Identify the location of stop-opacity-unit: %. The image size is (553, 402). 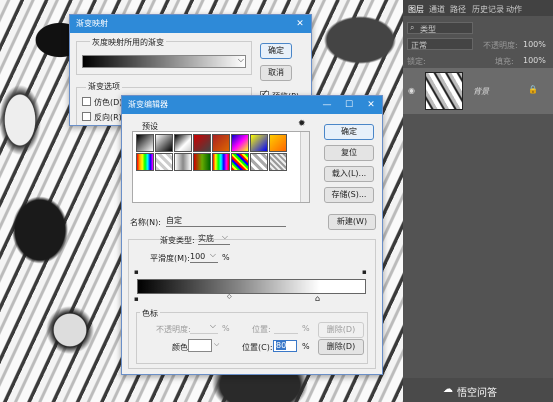
(226, 328).